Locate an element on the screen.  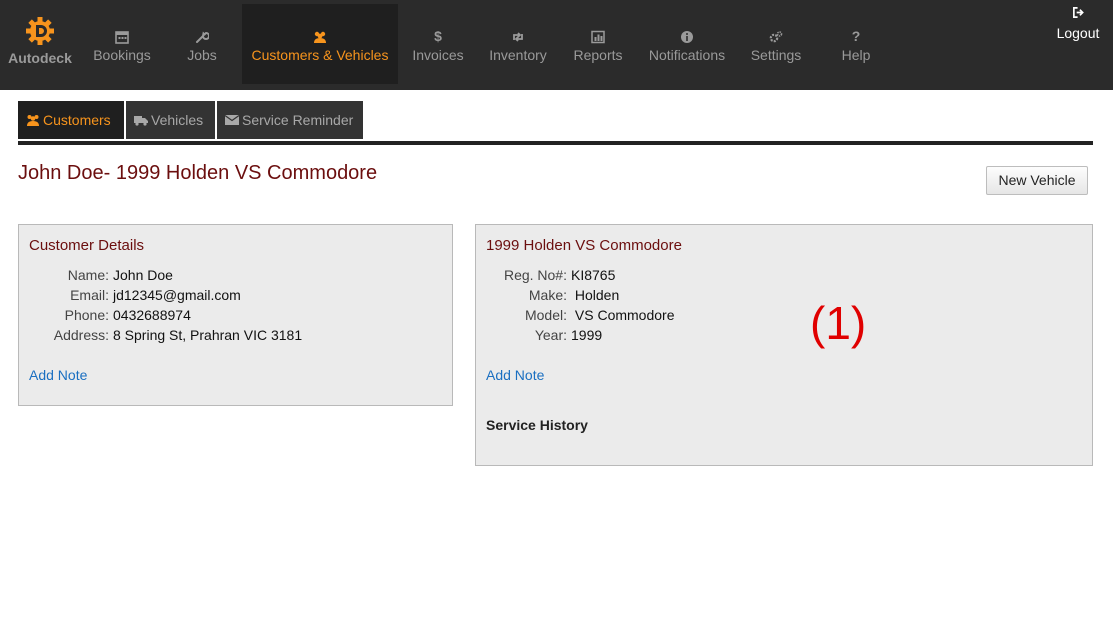
brand-name: Autodeck is located at coordinates (40, 58).